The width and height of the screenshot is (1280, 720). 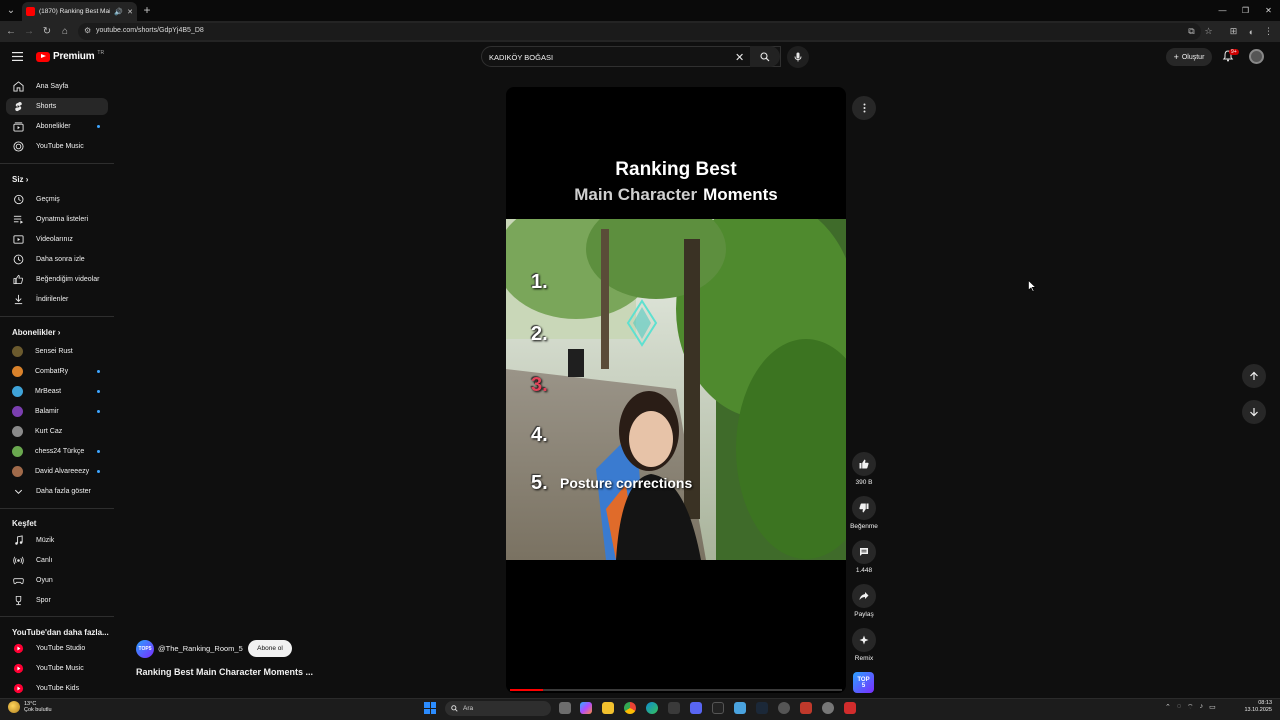 I want to click on youtube-premium-logo: Premium TR, so click(x=70, y=56).